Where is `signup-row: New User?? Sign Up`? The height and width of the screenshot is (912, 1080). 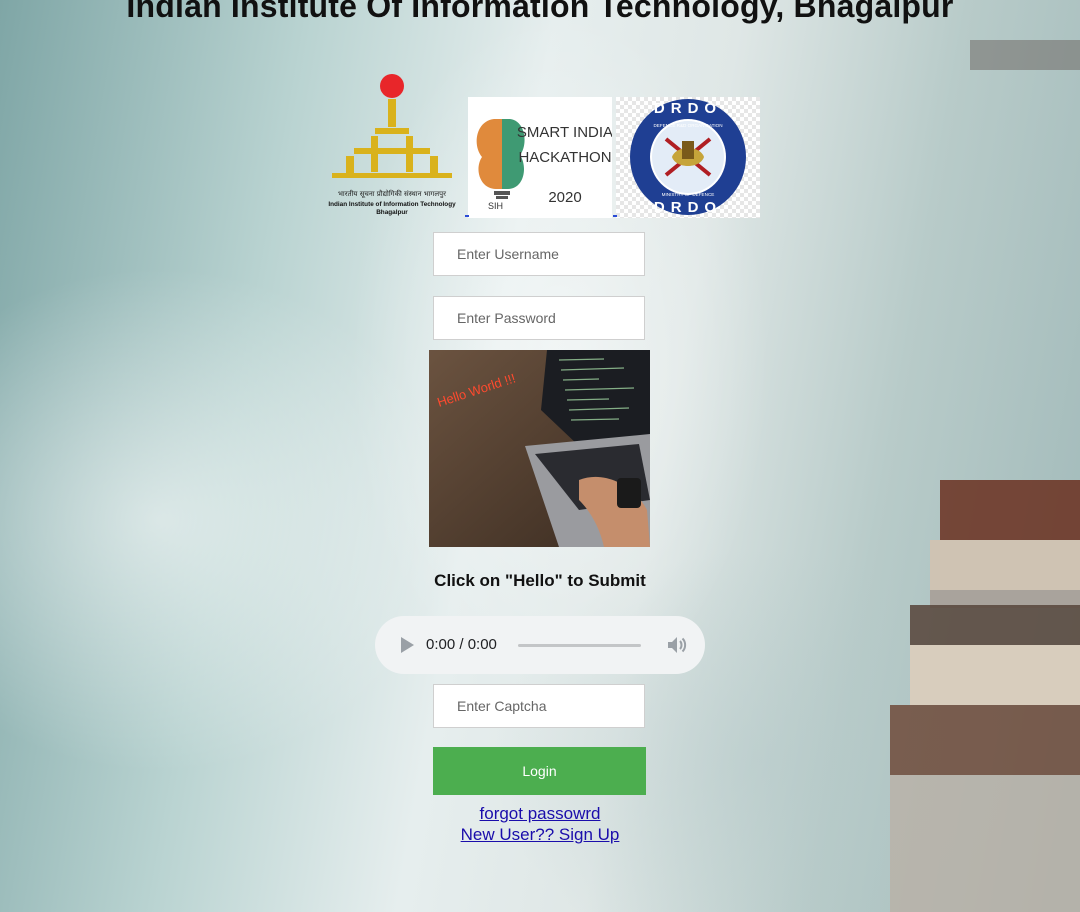
signup-row: New User?? Sign Up is located at coordinates (540, 835).